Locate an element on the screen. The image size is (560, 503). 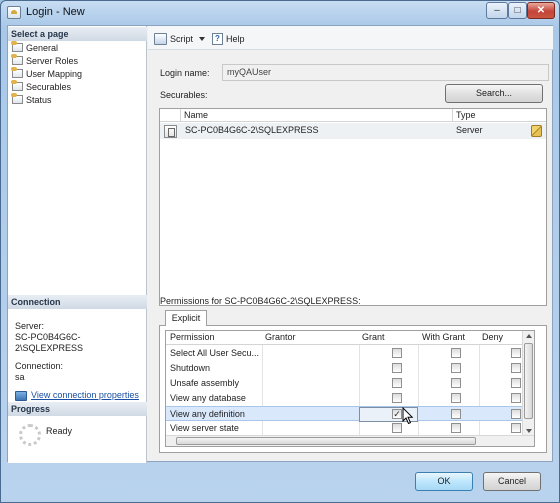
close-button: ✕ is located at coordinates (541, 10).